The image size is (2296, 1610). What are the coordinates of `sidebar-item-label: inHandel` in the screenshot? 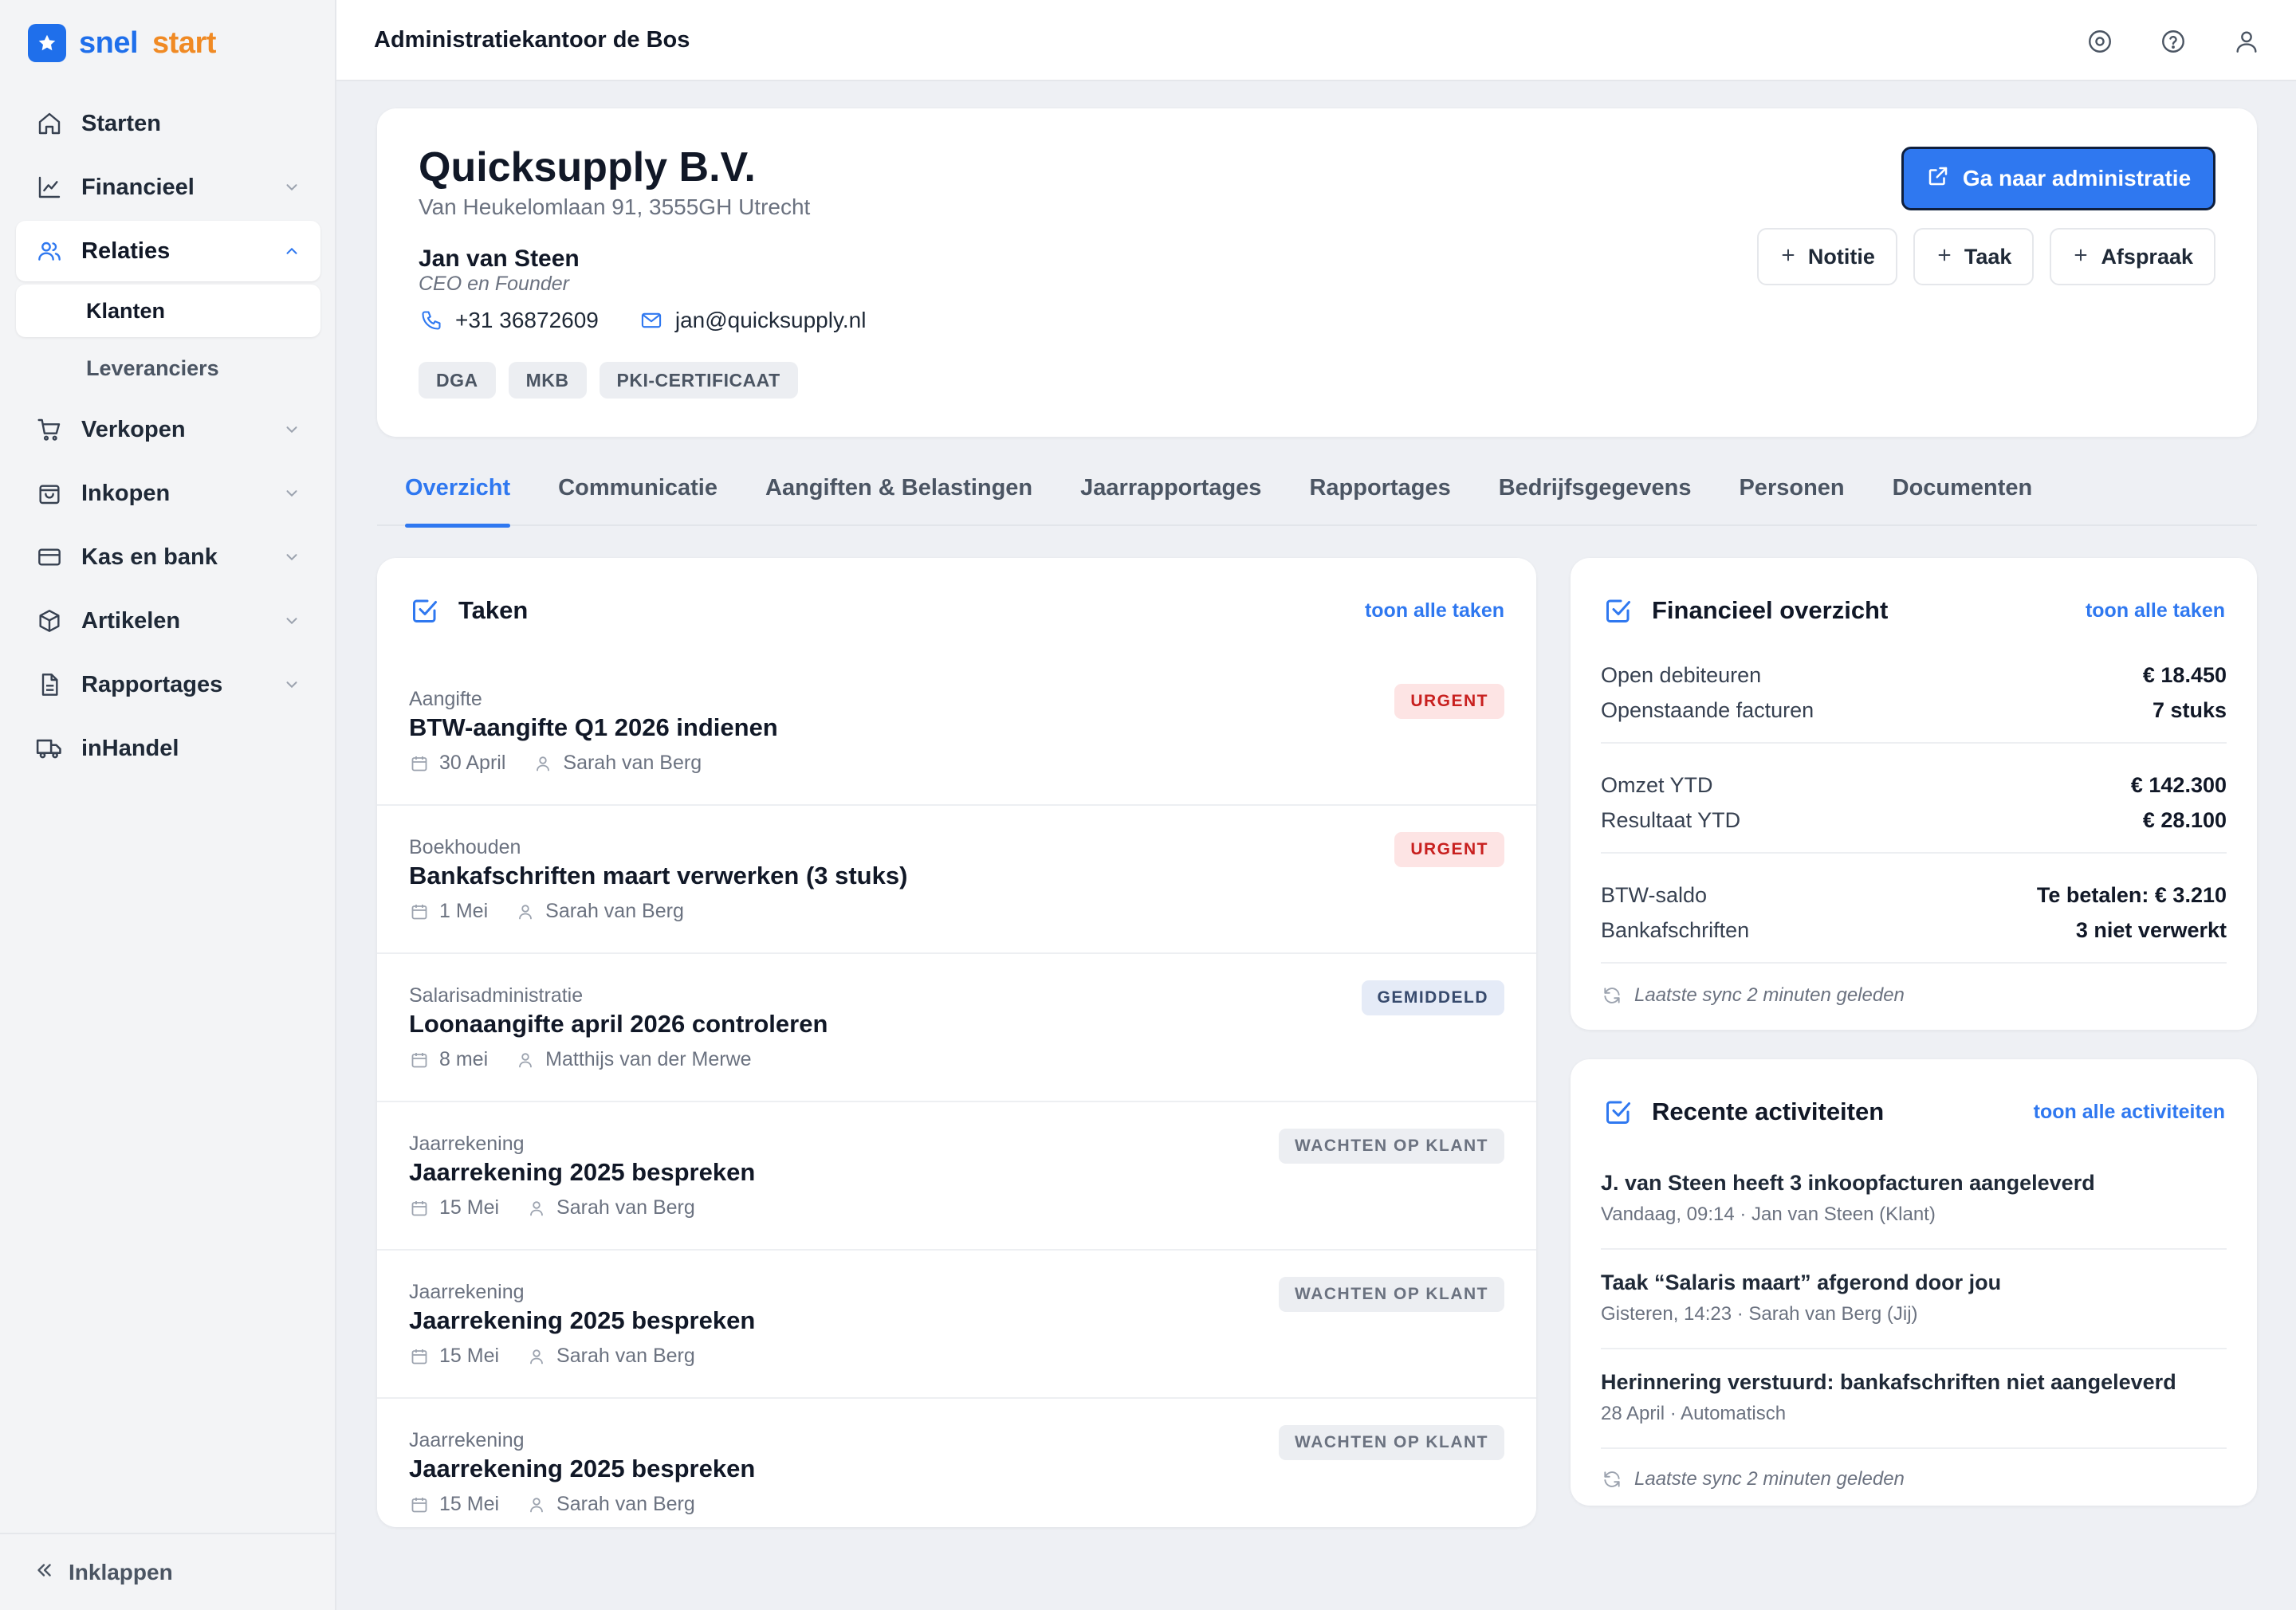 It's located at (130, 748).